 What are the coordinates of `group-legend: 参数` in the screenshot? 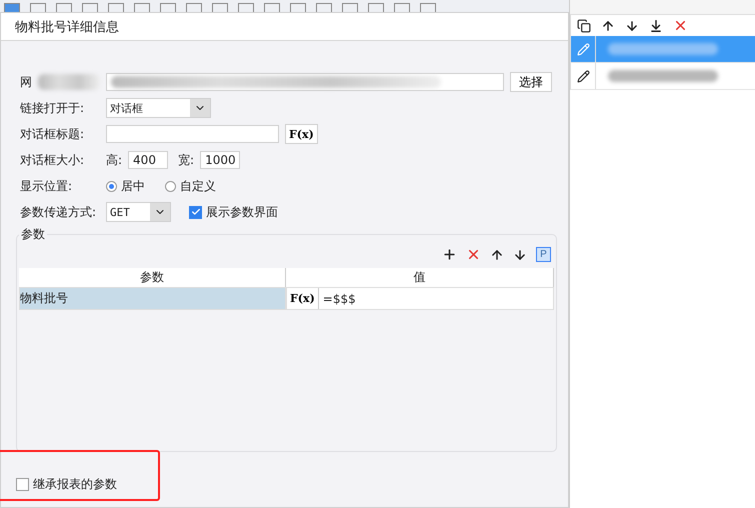 It's located at (33, 234).